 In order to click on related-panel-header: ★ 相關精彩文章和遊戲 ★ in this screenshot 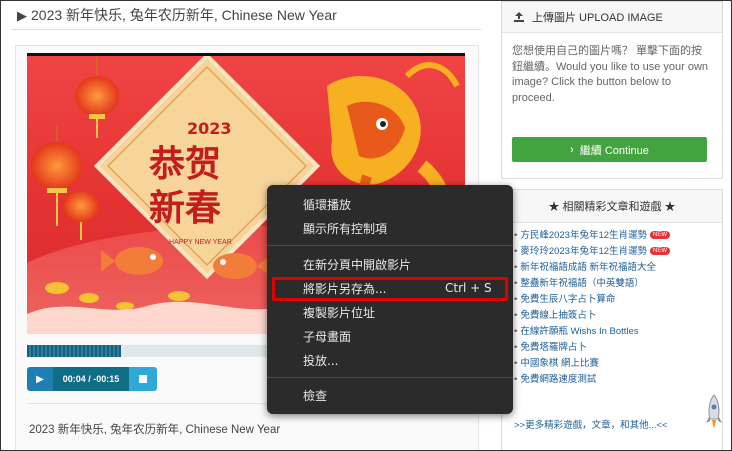, I will do `click(612, 206)`.